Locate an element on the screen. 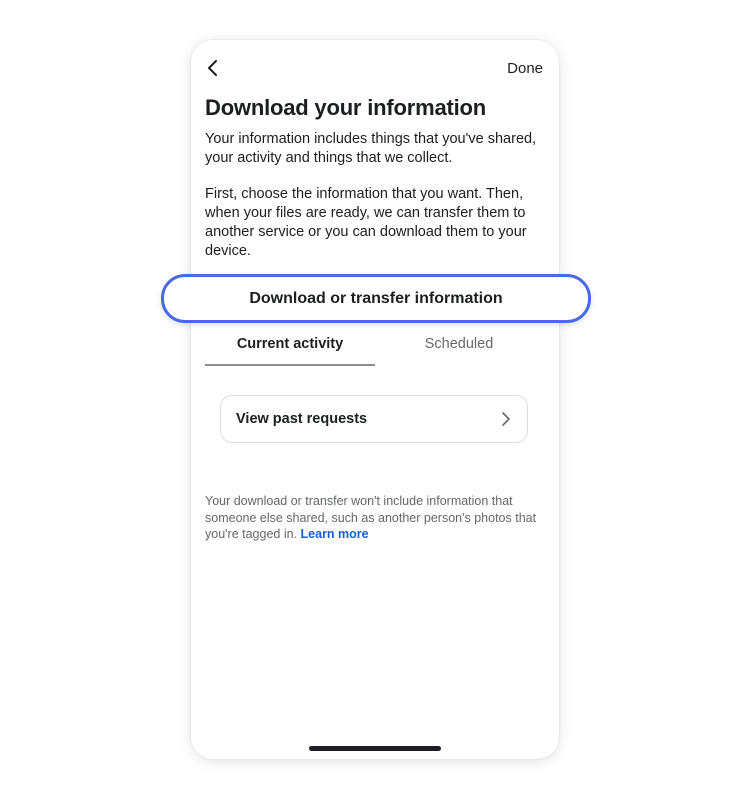 The width and height of the screenshot is (750, 799). download-or-transfer-button: Download or transfer information is located at coordinates (376, 298).